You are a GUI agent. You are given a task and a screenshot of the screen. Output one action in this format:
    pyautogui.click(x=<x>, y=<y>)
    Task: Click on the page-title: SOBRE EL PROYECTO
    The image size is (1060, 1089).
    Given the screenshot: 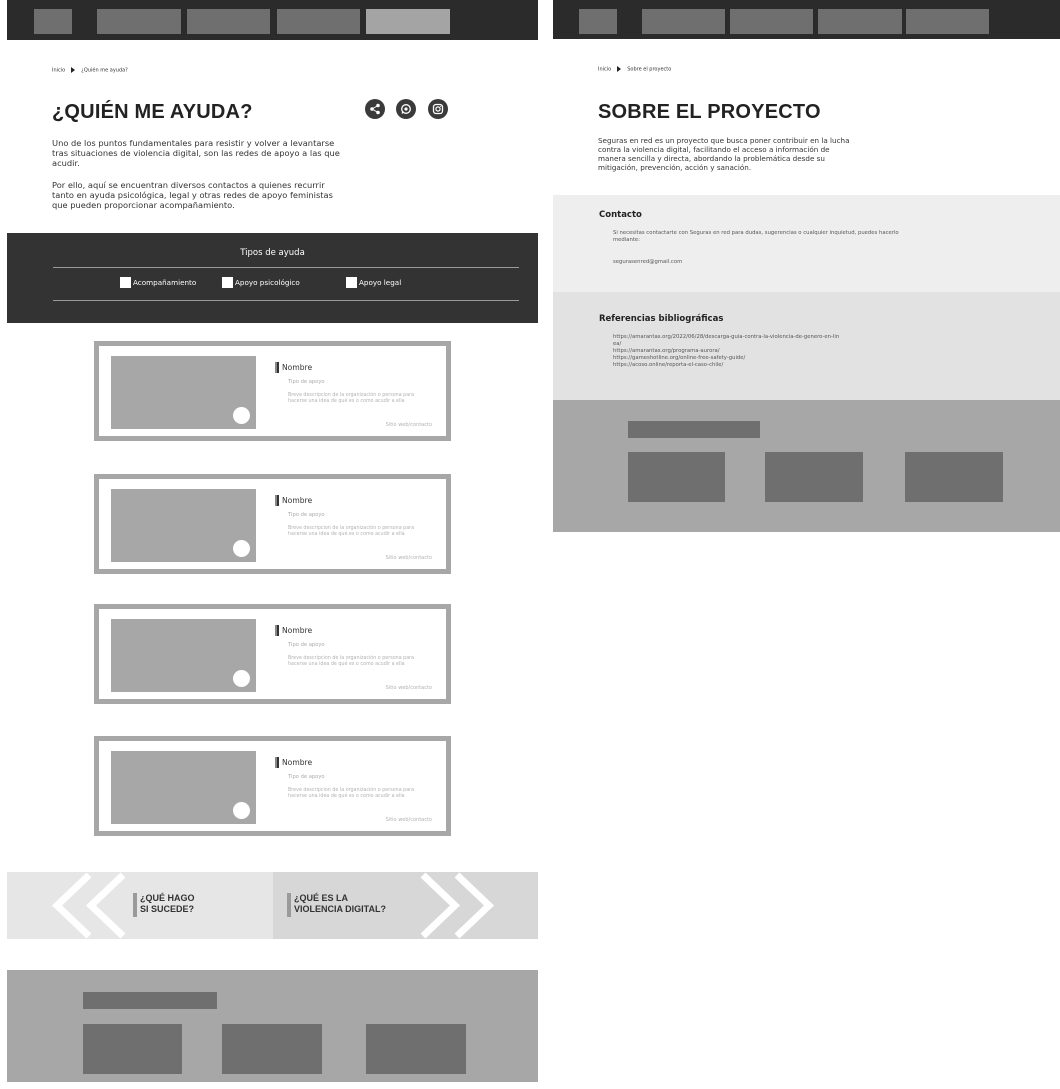 What is the action you would take?
    pyautogui.click(x=709, y=112)
    